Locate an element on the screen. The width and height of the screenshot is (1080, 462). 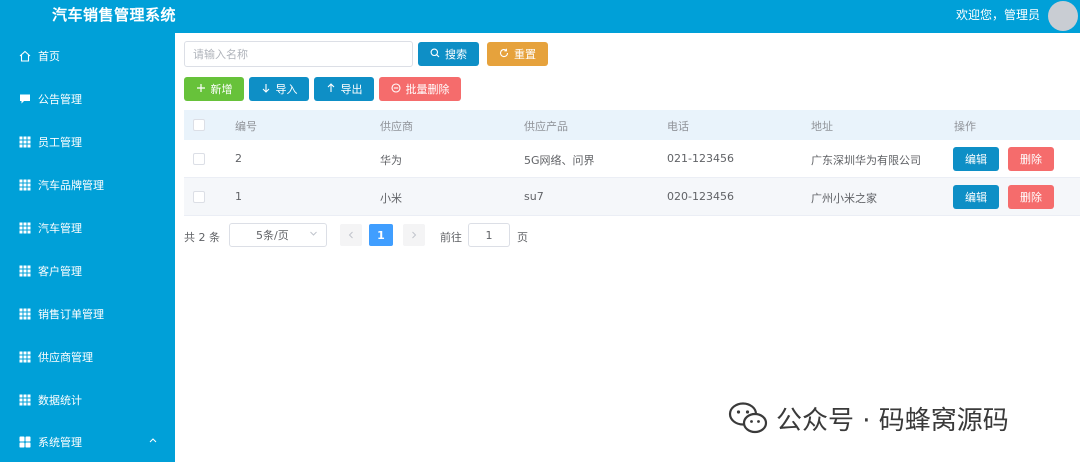
sidebar-item-label: 汽车品牌管理 is located at coordinates (71, 185).